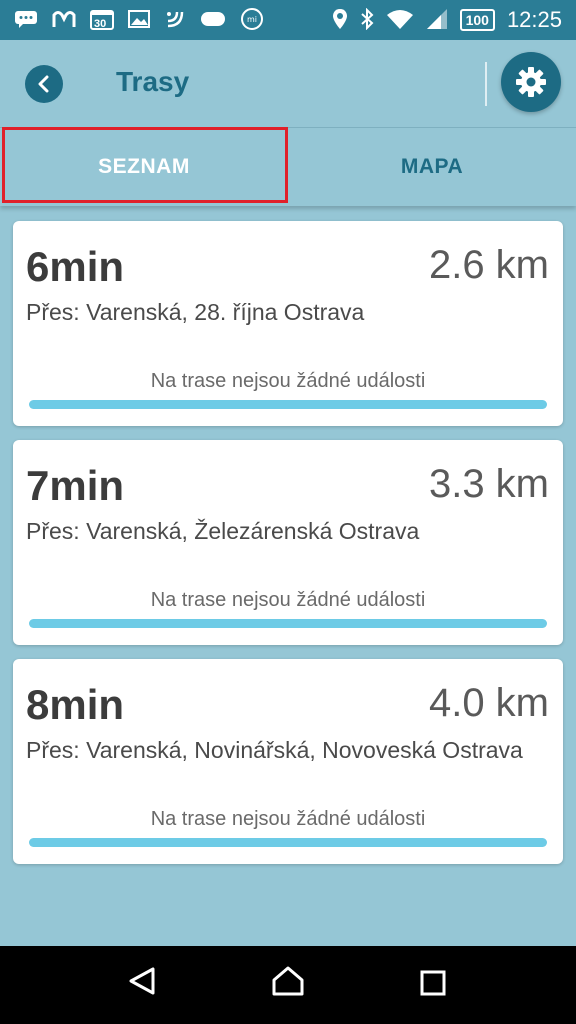 The height and width of the screenshot is (1024, 576). What do you see at coordinates (213, 20) in the screenshot?
I see `cloud-icon` at bounding box center [213, 20].